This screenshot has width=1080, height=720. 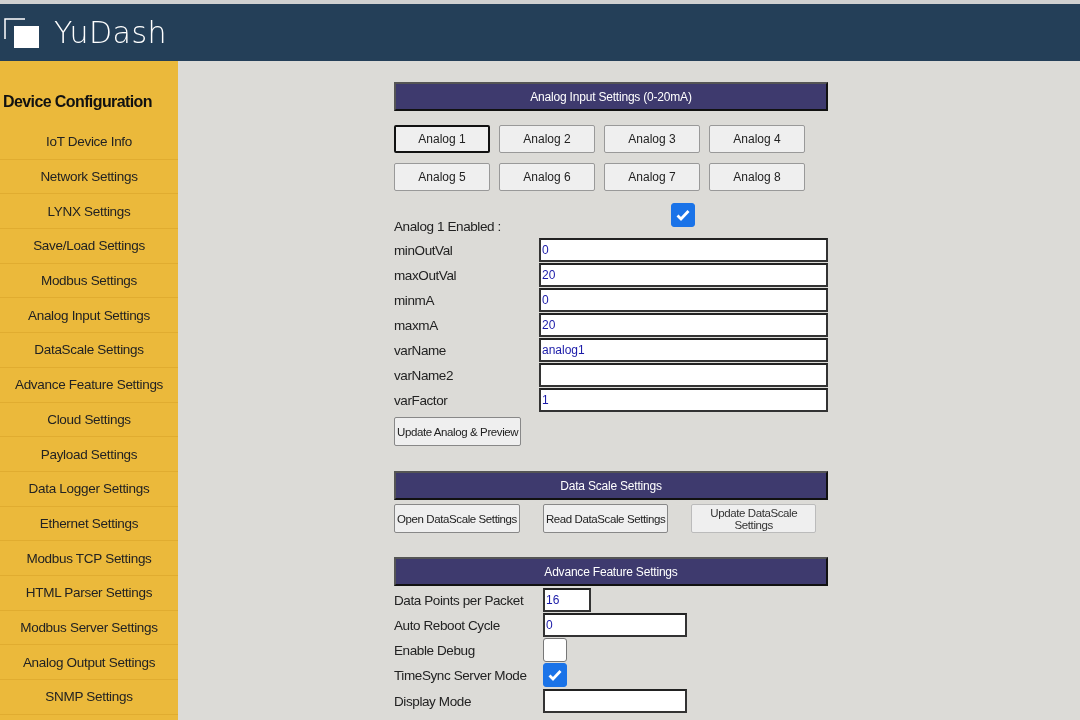 What do you see at coordinates (442, 139) in the screenshot?
I see `analog-tab: Analog 1` at bounding box center [442, 139].